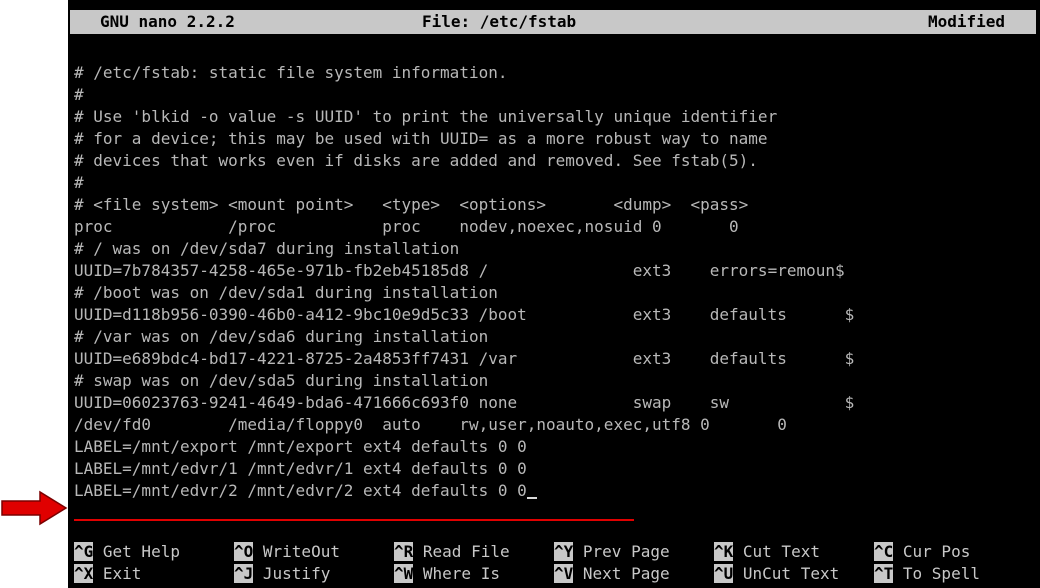 This screenshot has height=588, width=1040. Describe the element at coordinates (456, 573) in the screenshot. I see `shortcut-label: Where Is` at that location.